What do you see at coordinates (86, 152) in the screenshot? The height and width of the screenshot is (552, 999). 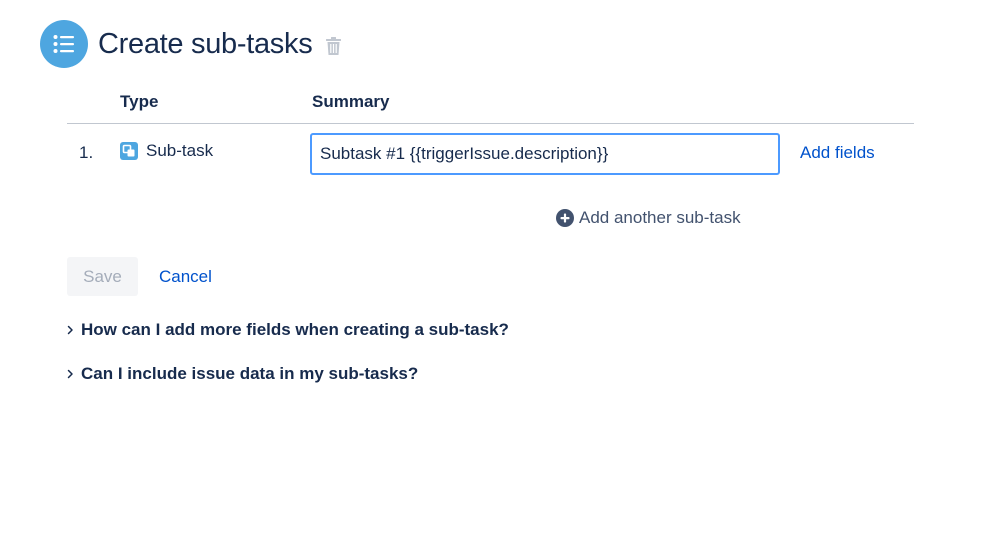 I see `row-number: 1.` at bounding box center [86, 152].